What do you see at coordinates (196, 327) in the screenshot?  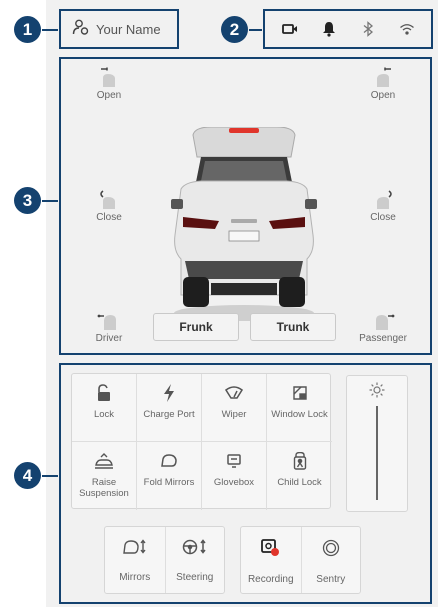 I see `frunk-button: Frunk` at bounding box center [196, 327].